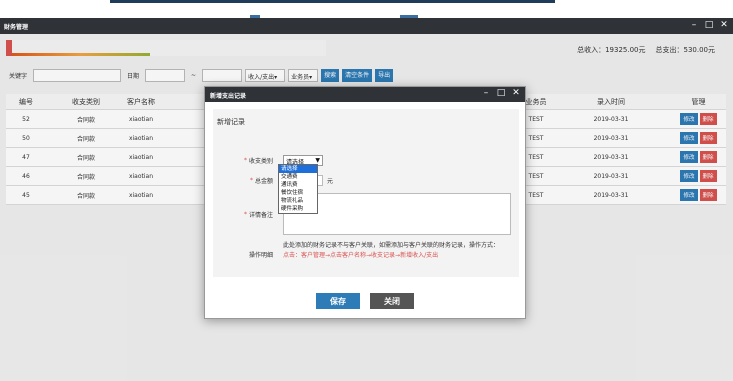  I want to click on top-decoration, so click(332, 1).